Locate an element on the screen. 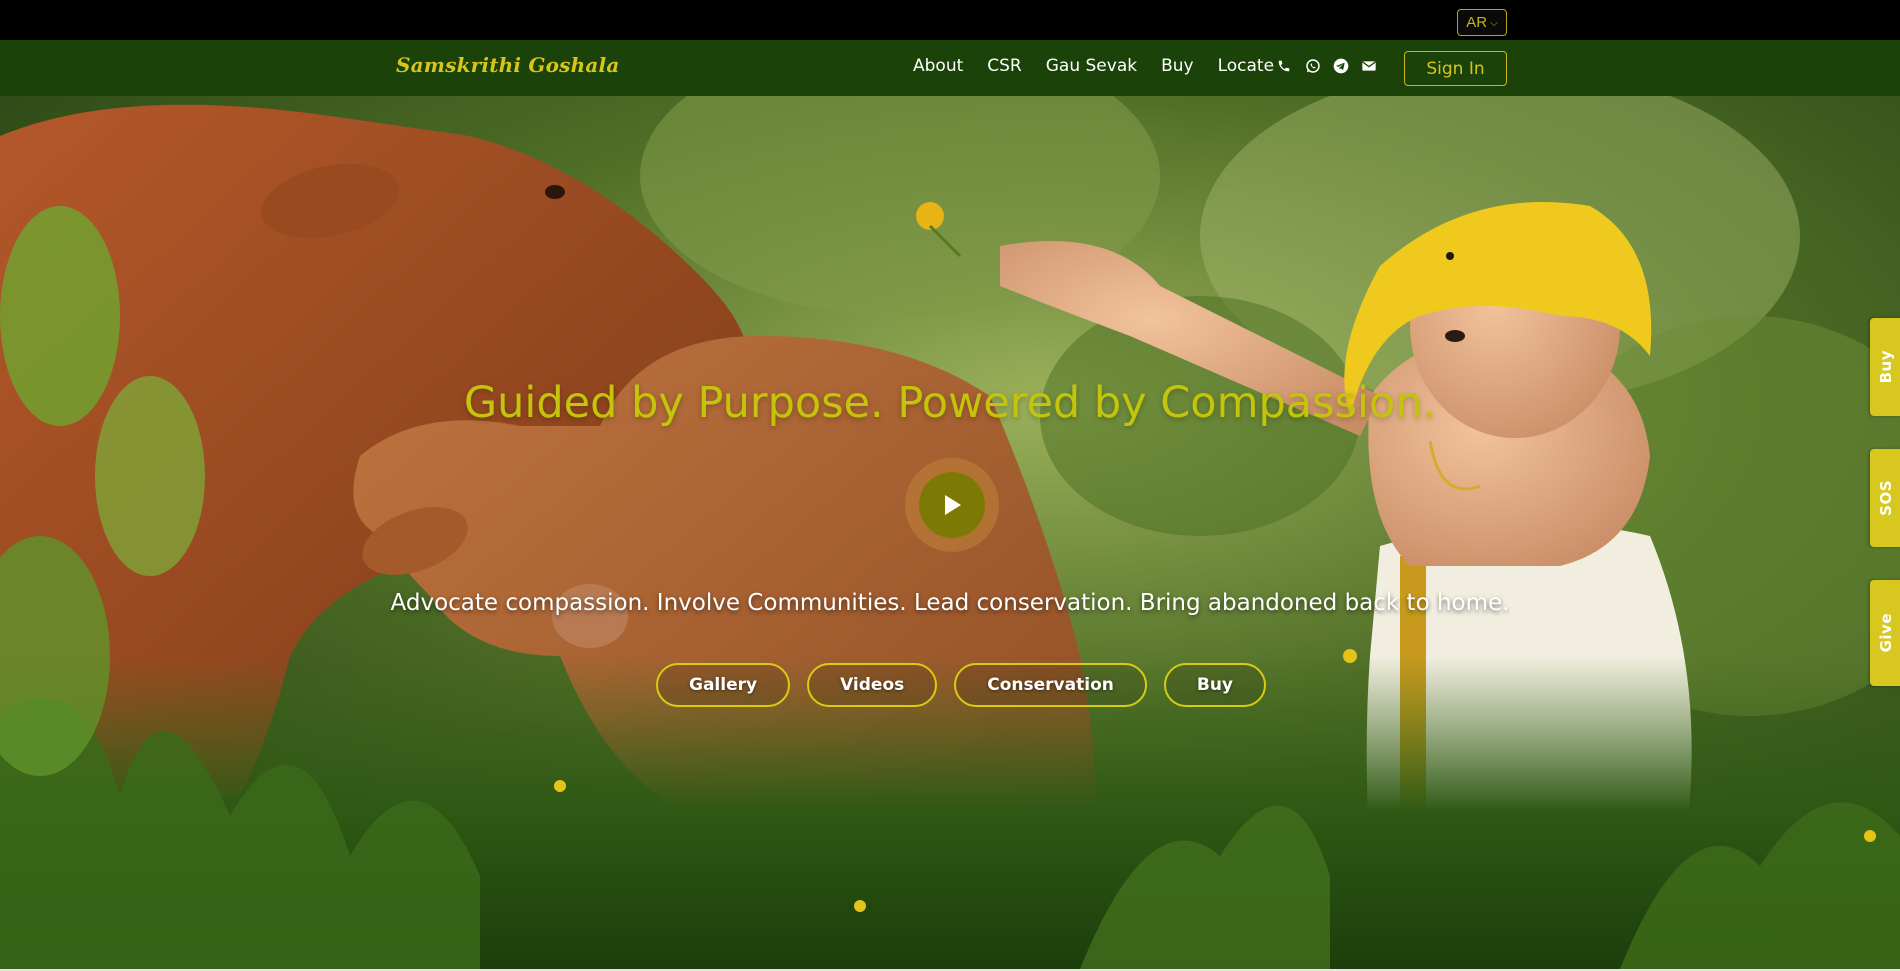 The width and height of the screenshot is (1900, 971). nav-link-buy: Buy is located at coordinates (1177, 66).